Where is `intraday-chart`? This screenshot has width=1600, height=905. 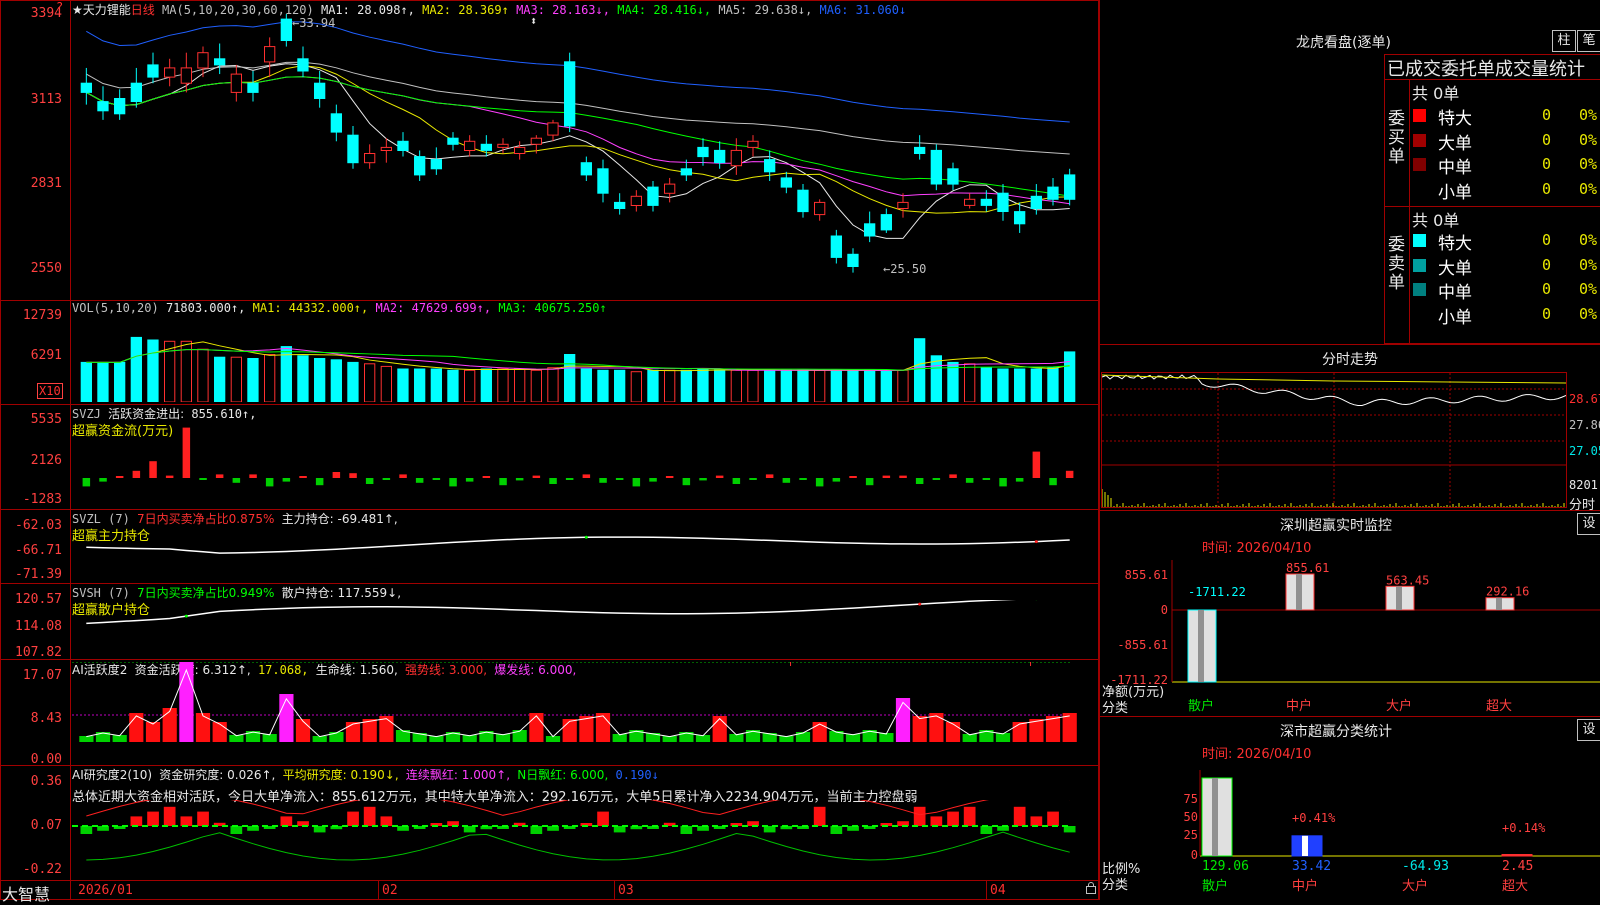
intraday-chart is located at coordinates (1334, 440).